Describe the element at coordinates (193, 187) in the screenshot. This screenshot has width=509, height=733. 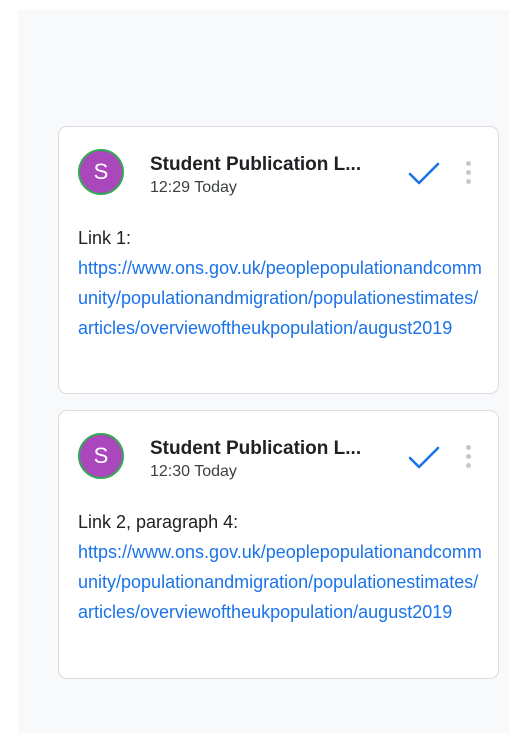
I see `comment-time: 12:29 Today` at that location.